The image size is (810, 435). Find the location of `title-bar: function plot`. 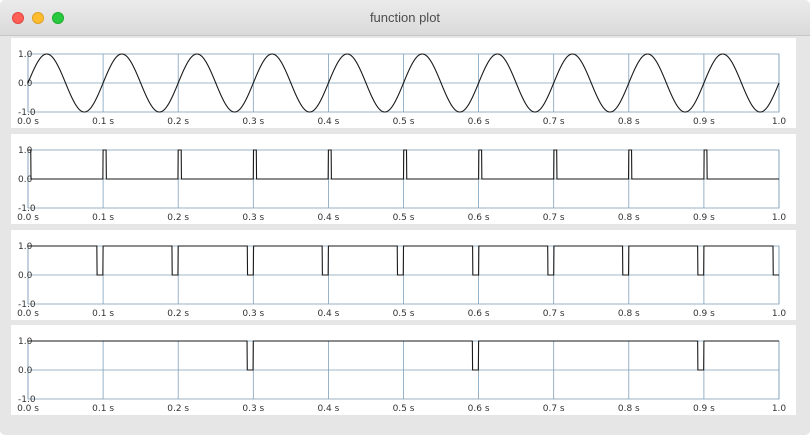

title-bar: function plot is located at coordinates (405, 18).